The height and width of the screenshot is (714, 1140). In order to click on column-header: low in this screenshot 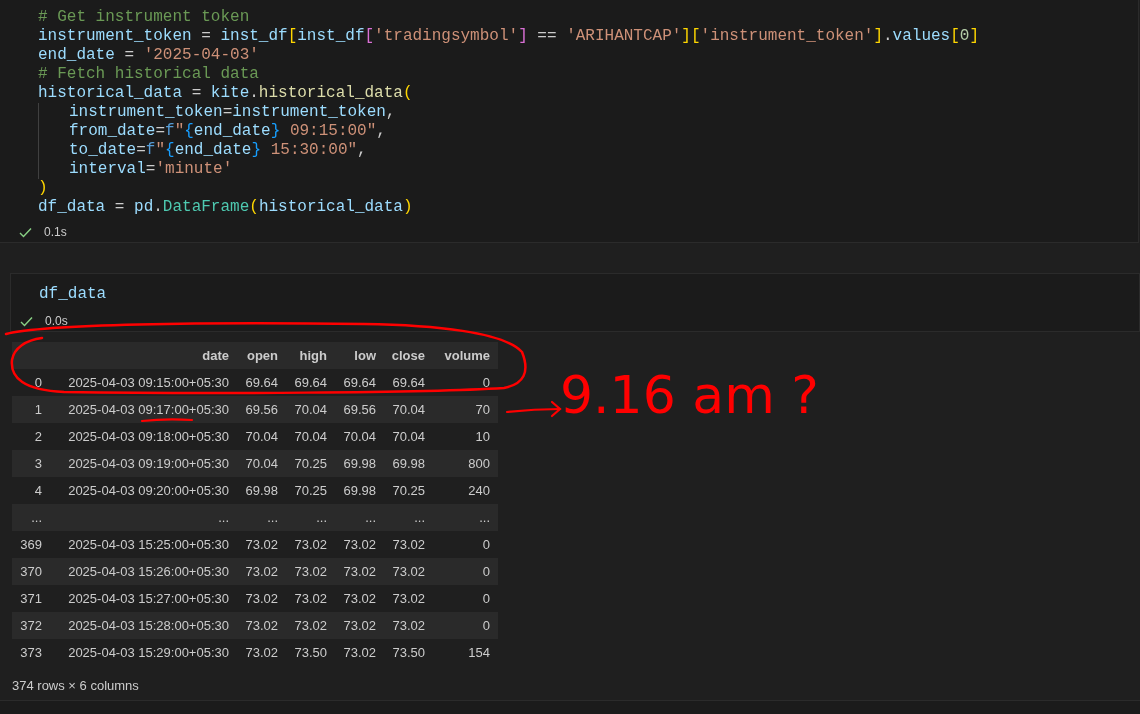, I will do `click(359, 355)`.